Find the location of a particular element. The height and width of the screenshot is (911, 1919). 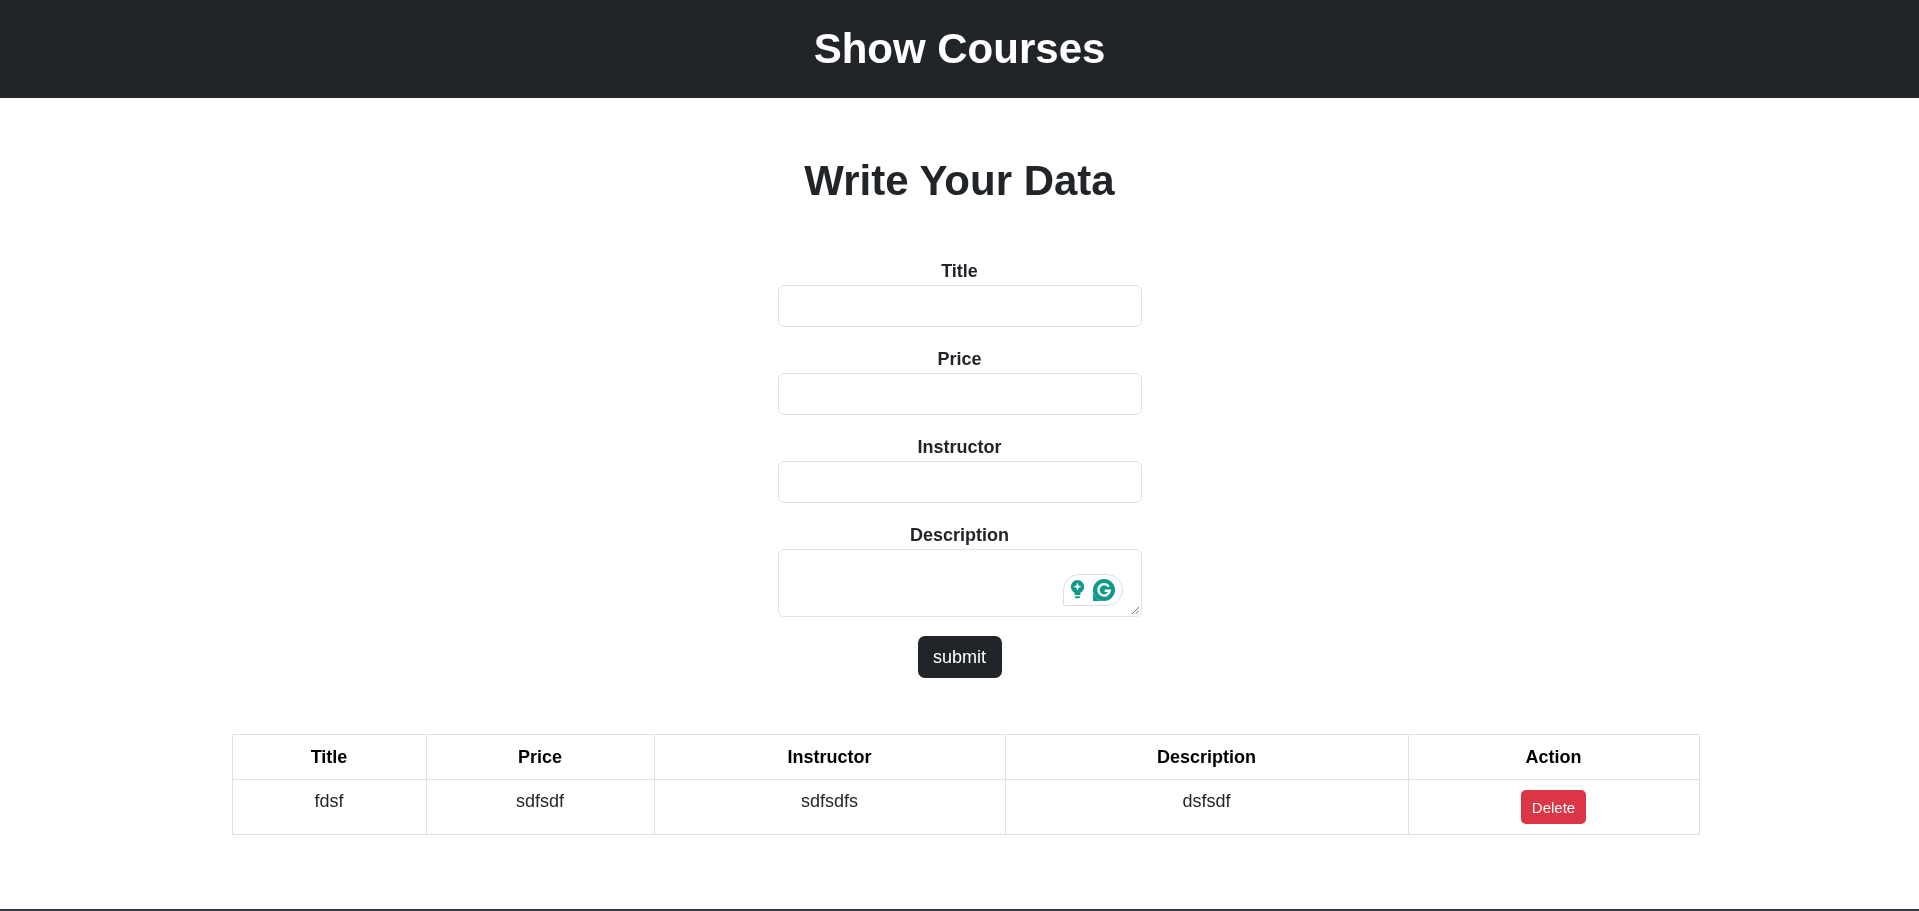

column-header: Action is located at coordinates (1553, 757).